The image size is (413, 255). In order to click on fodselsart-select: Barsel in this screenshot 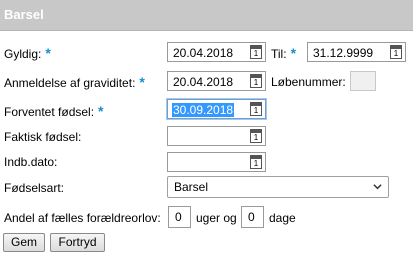, I will do `click(278, 187)`.